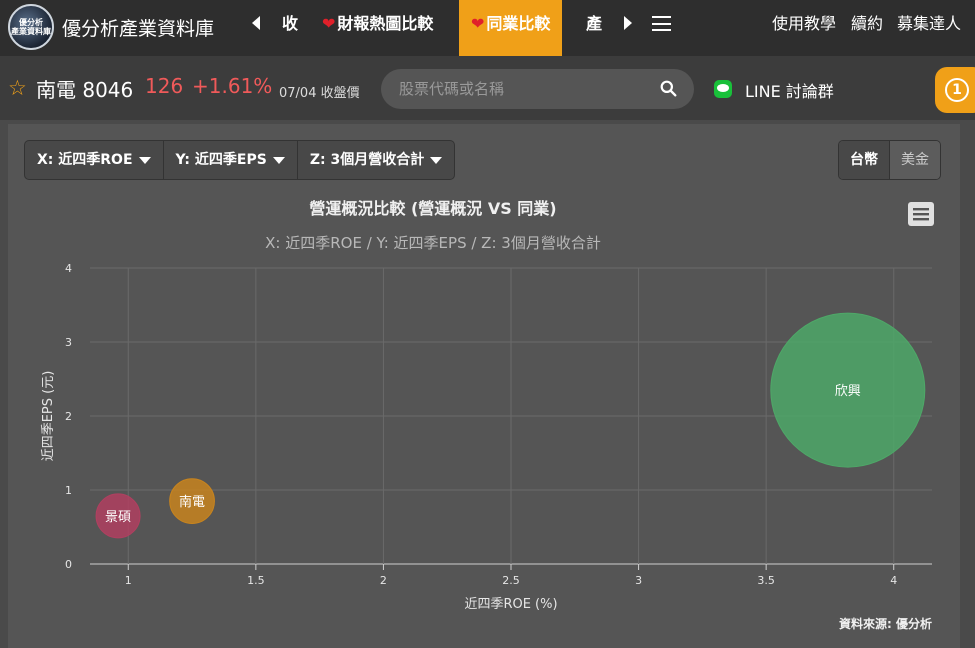 This screenshot has width=975, height=648. I want to click on line-group-link: LINE 討論群, so click(789, 90).